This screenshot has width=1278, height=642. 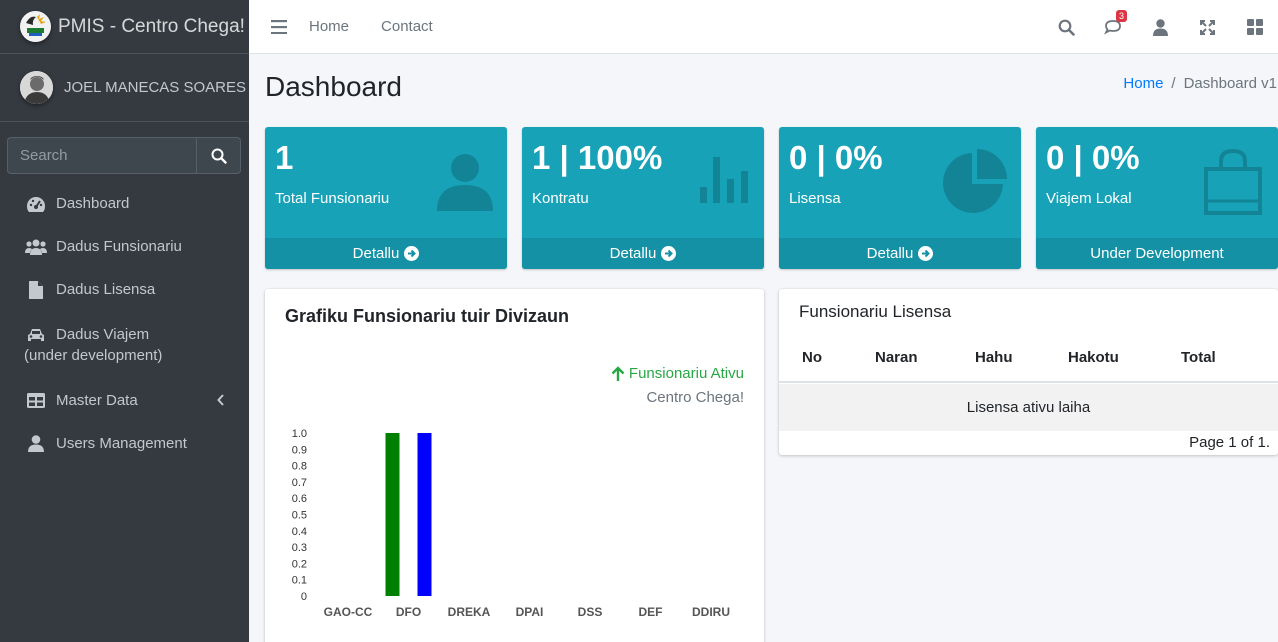 What do you see at coordinates (407, 26) in the screenshot?
I see `nav-link-contact: Contact` at bounding box center [407, 26].